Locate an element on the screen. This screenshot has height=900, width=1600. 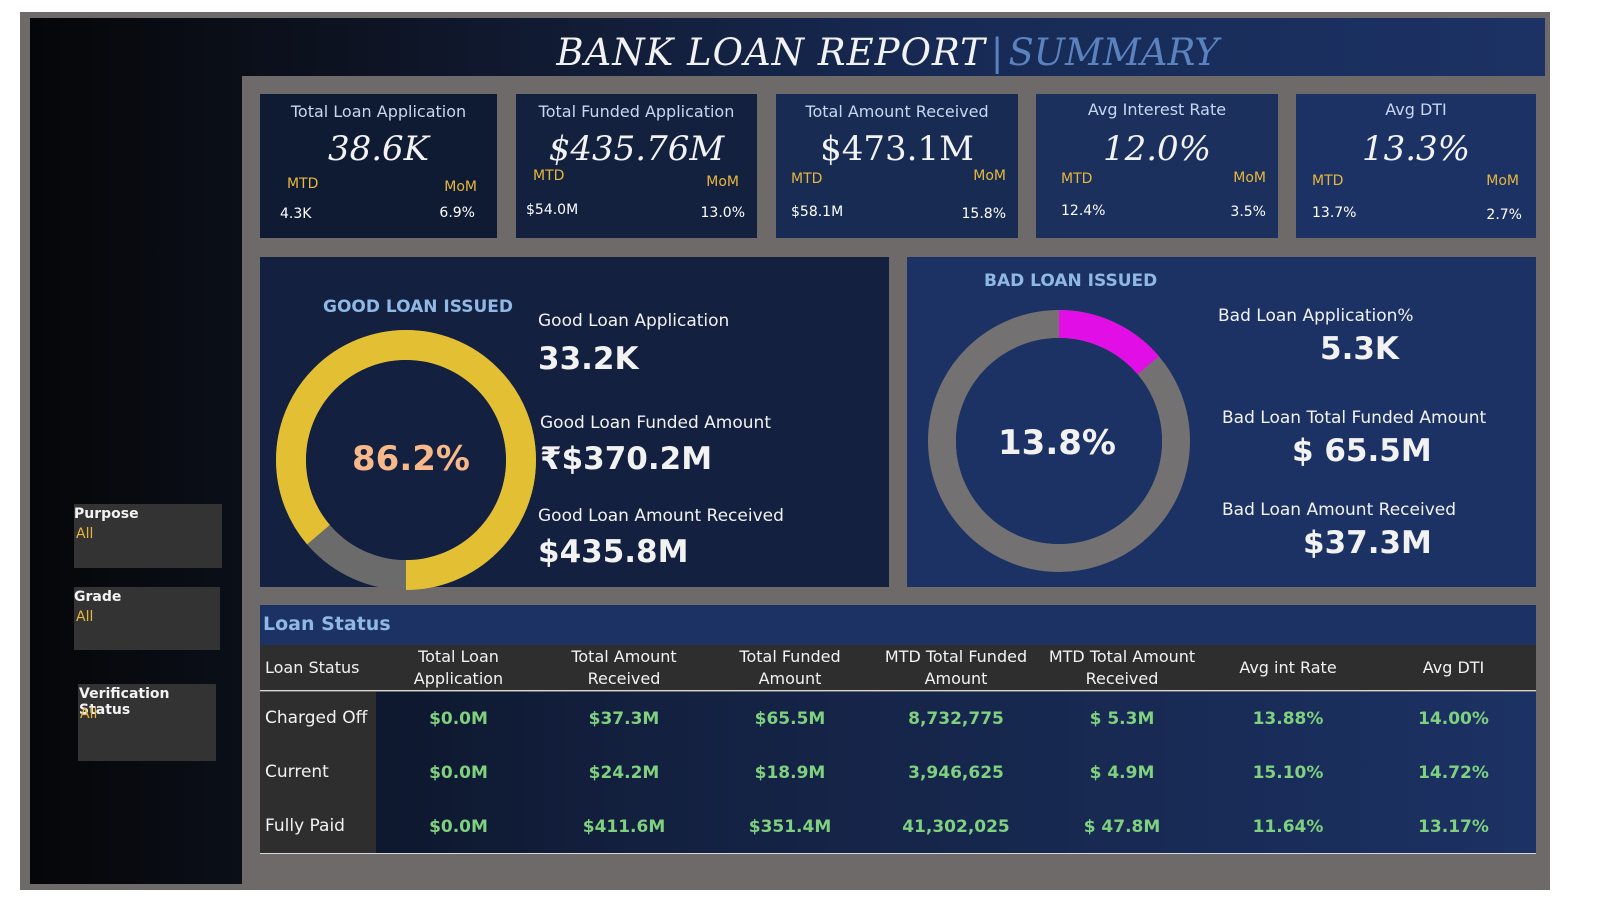
bad-loan-received-label: Bad Loan Amount Received is located at coordinates (1339, 510).